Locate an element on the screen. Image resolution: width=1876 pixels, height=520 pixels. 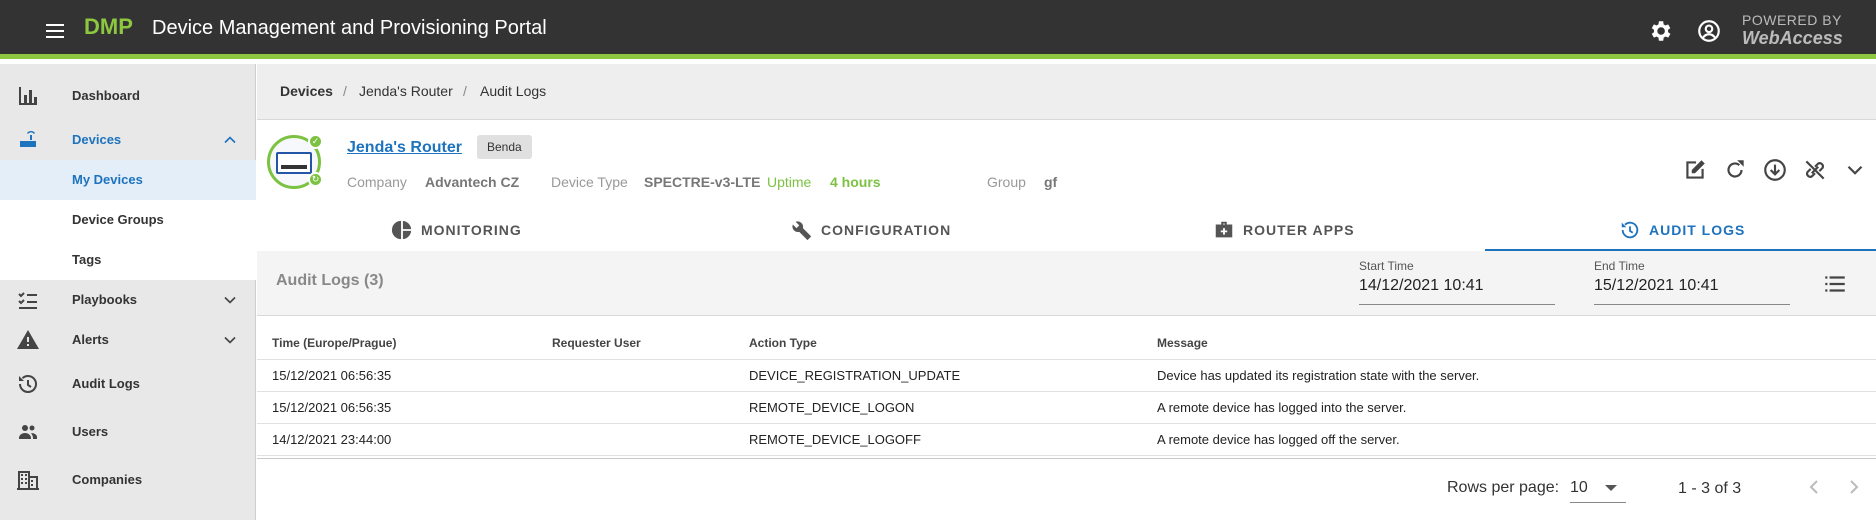
sidebar-item-device-groups: Device Groups is located at coordinates (128, 220).